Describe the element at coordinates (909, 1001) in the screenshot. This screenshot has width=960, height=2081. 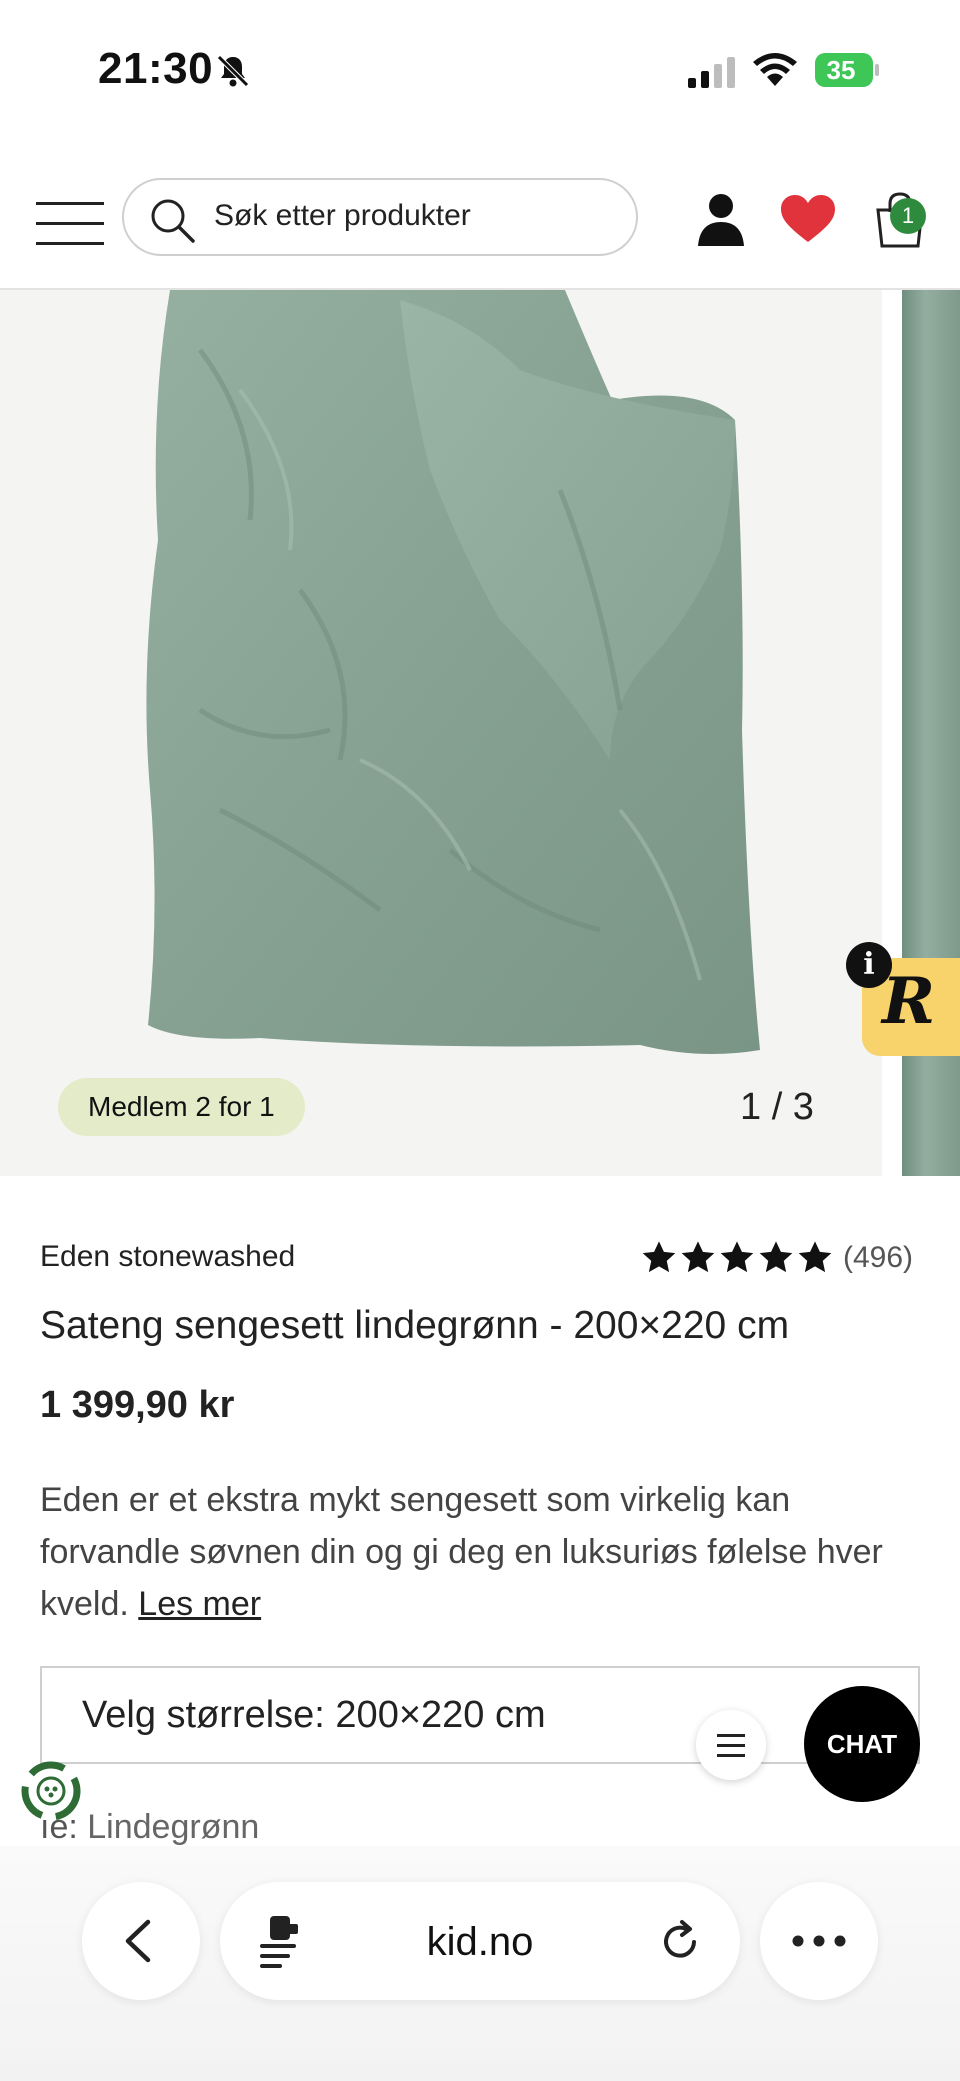
I see `review-logo-icon: R` at that location.